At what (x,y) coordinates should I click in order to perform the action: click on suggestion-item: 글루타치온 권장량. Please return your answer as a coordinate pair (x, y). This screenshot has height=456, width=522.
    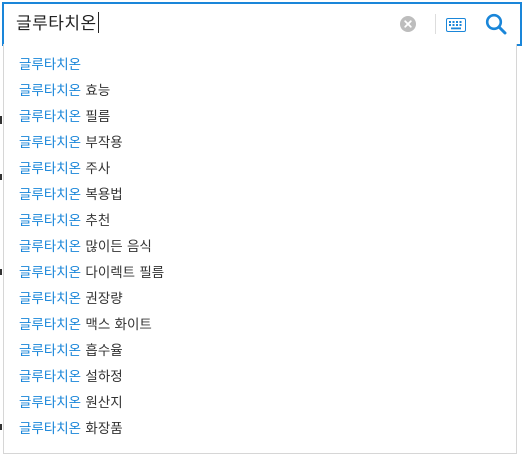
    Looking at the image, I should click on (260, 299).